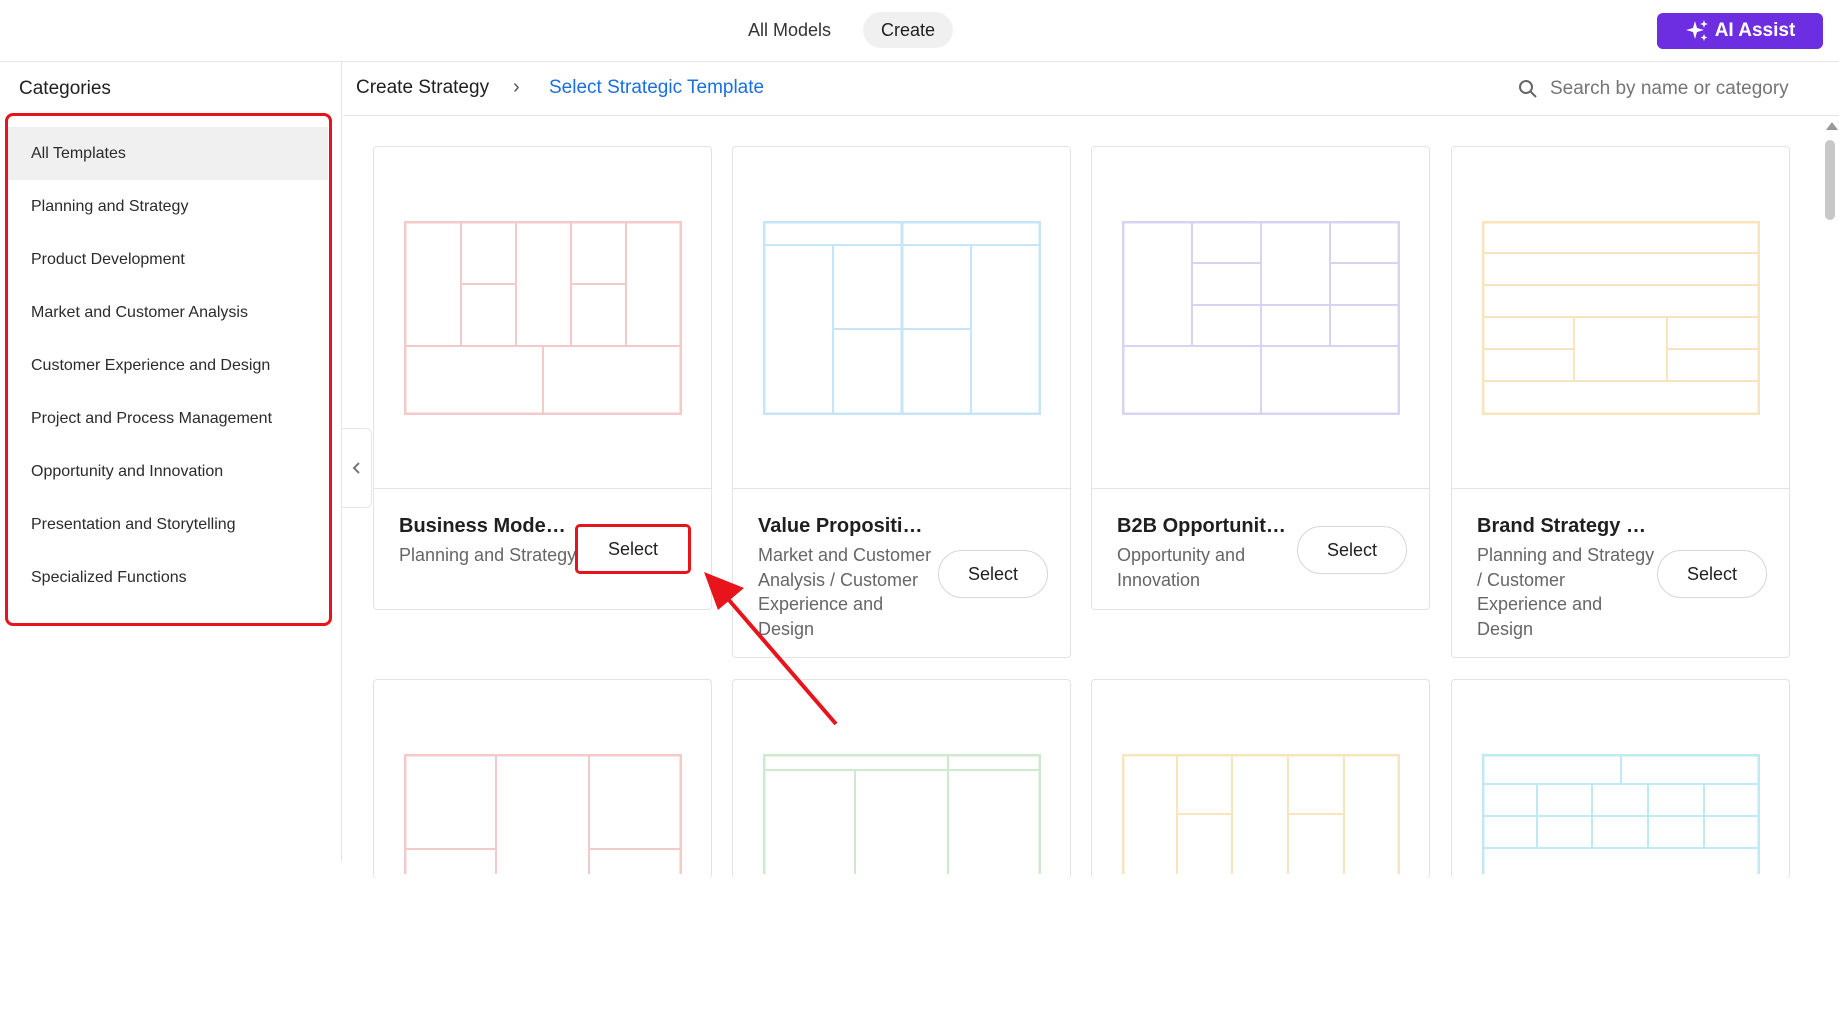 The image size is (1839, 1022). What do you see at coordinates (789, 30) in the screenshot?
I see `tab-all-models: All Models` at bounding box center [789, 30].